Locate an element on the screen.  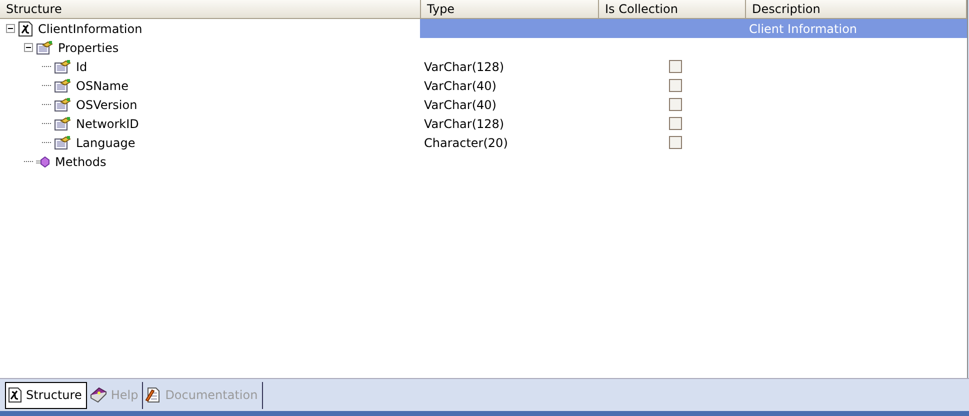
column-header: Type is located at coordinates (510, 9).